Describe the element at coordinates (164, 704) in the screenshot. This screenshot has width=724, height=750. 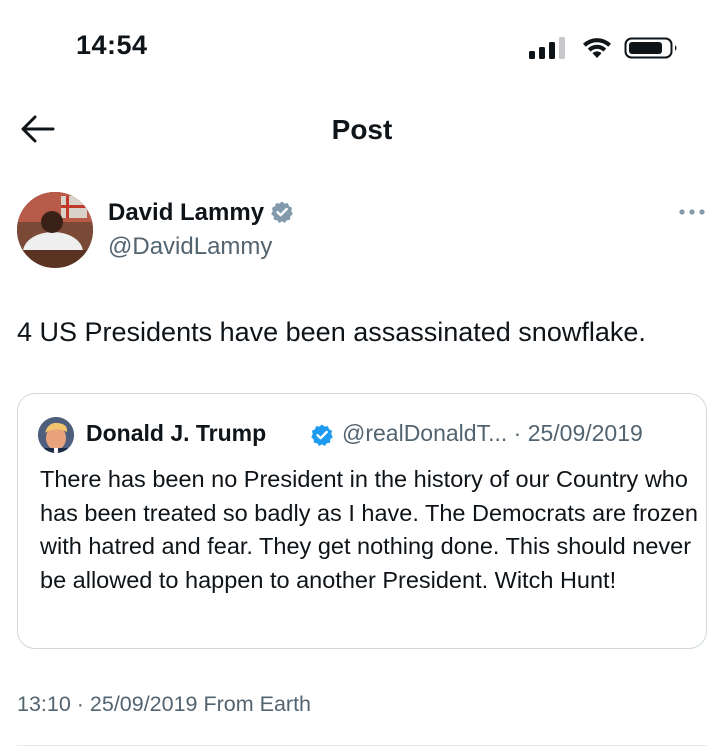
I see `post-timestamp: 13:10 · 25/09/2019 From Earth` at that location.